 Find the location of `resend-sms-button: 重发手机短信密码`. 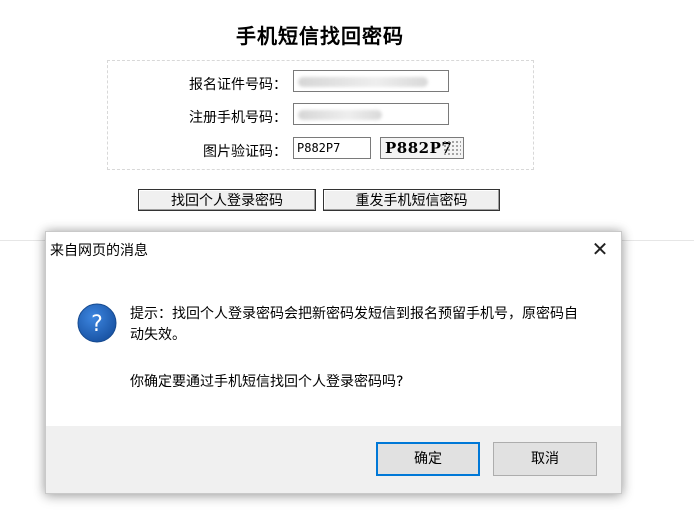

resend-sms-button: 重发手机短信密码 is located at coordinates (411, 200).